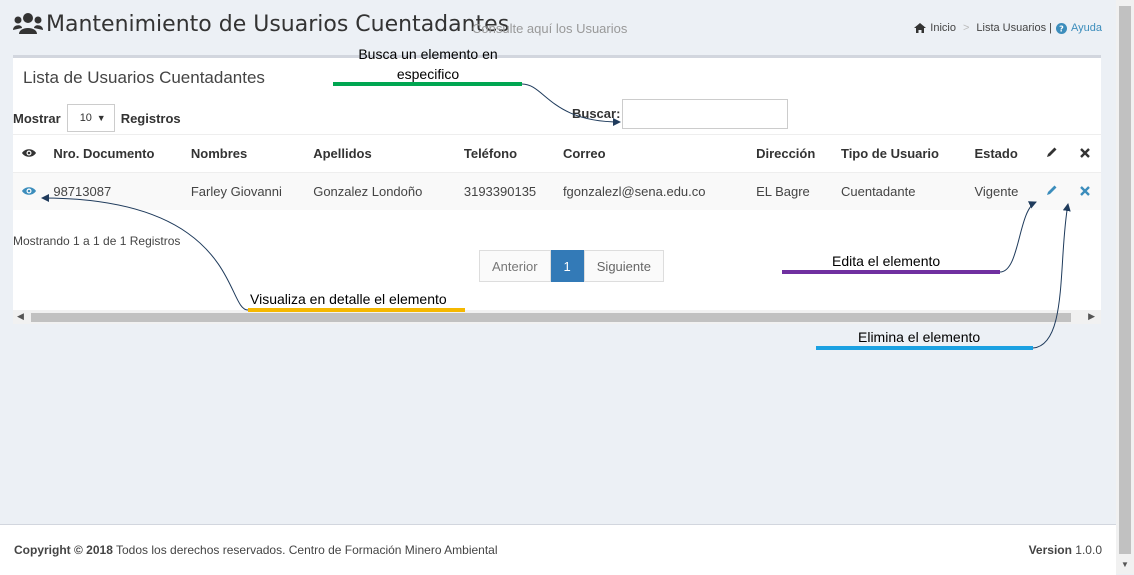  What do you see at coordinates (919, 337) in the screenshot?
I see `delete-annotation: Elimina el elemento` at bounding box center [919, 337].